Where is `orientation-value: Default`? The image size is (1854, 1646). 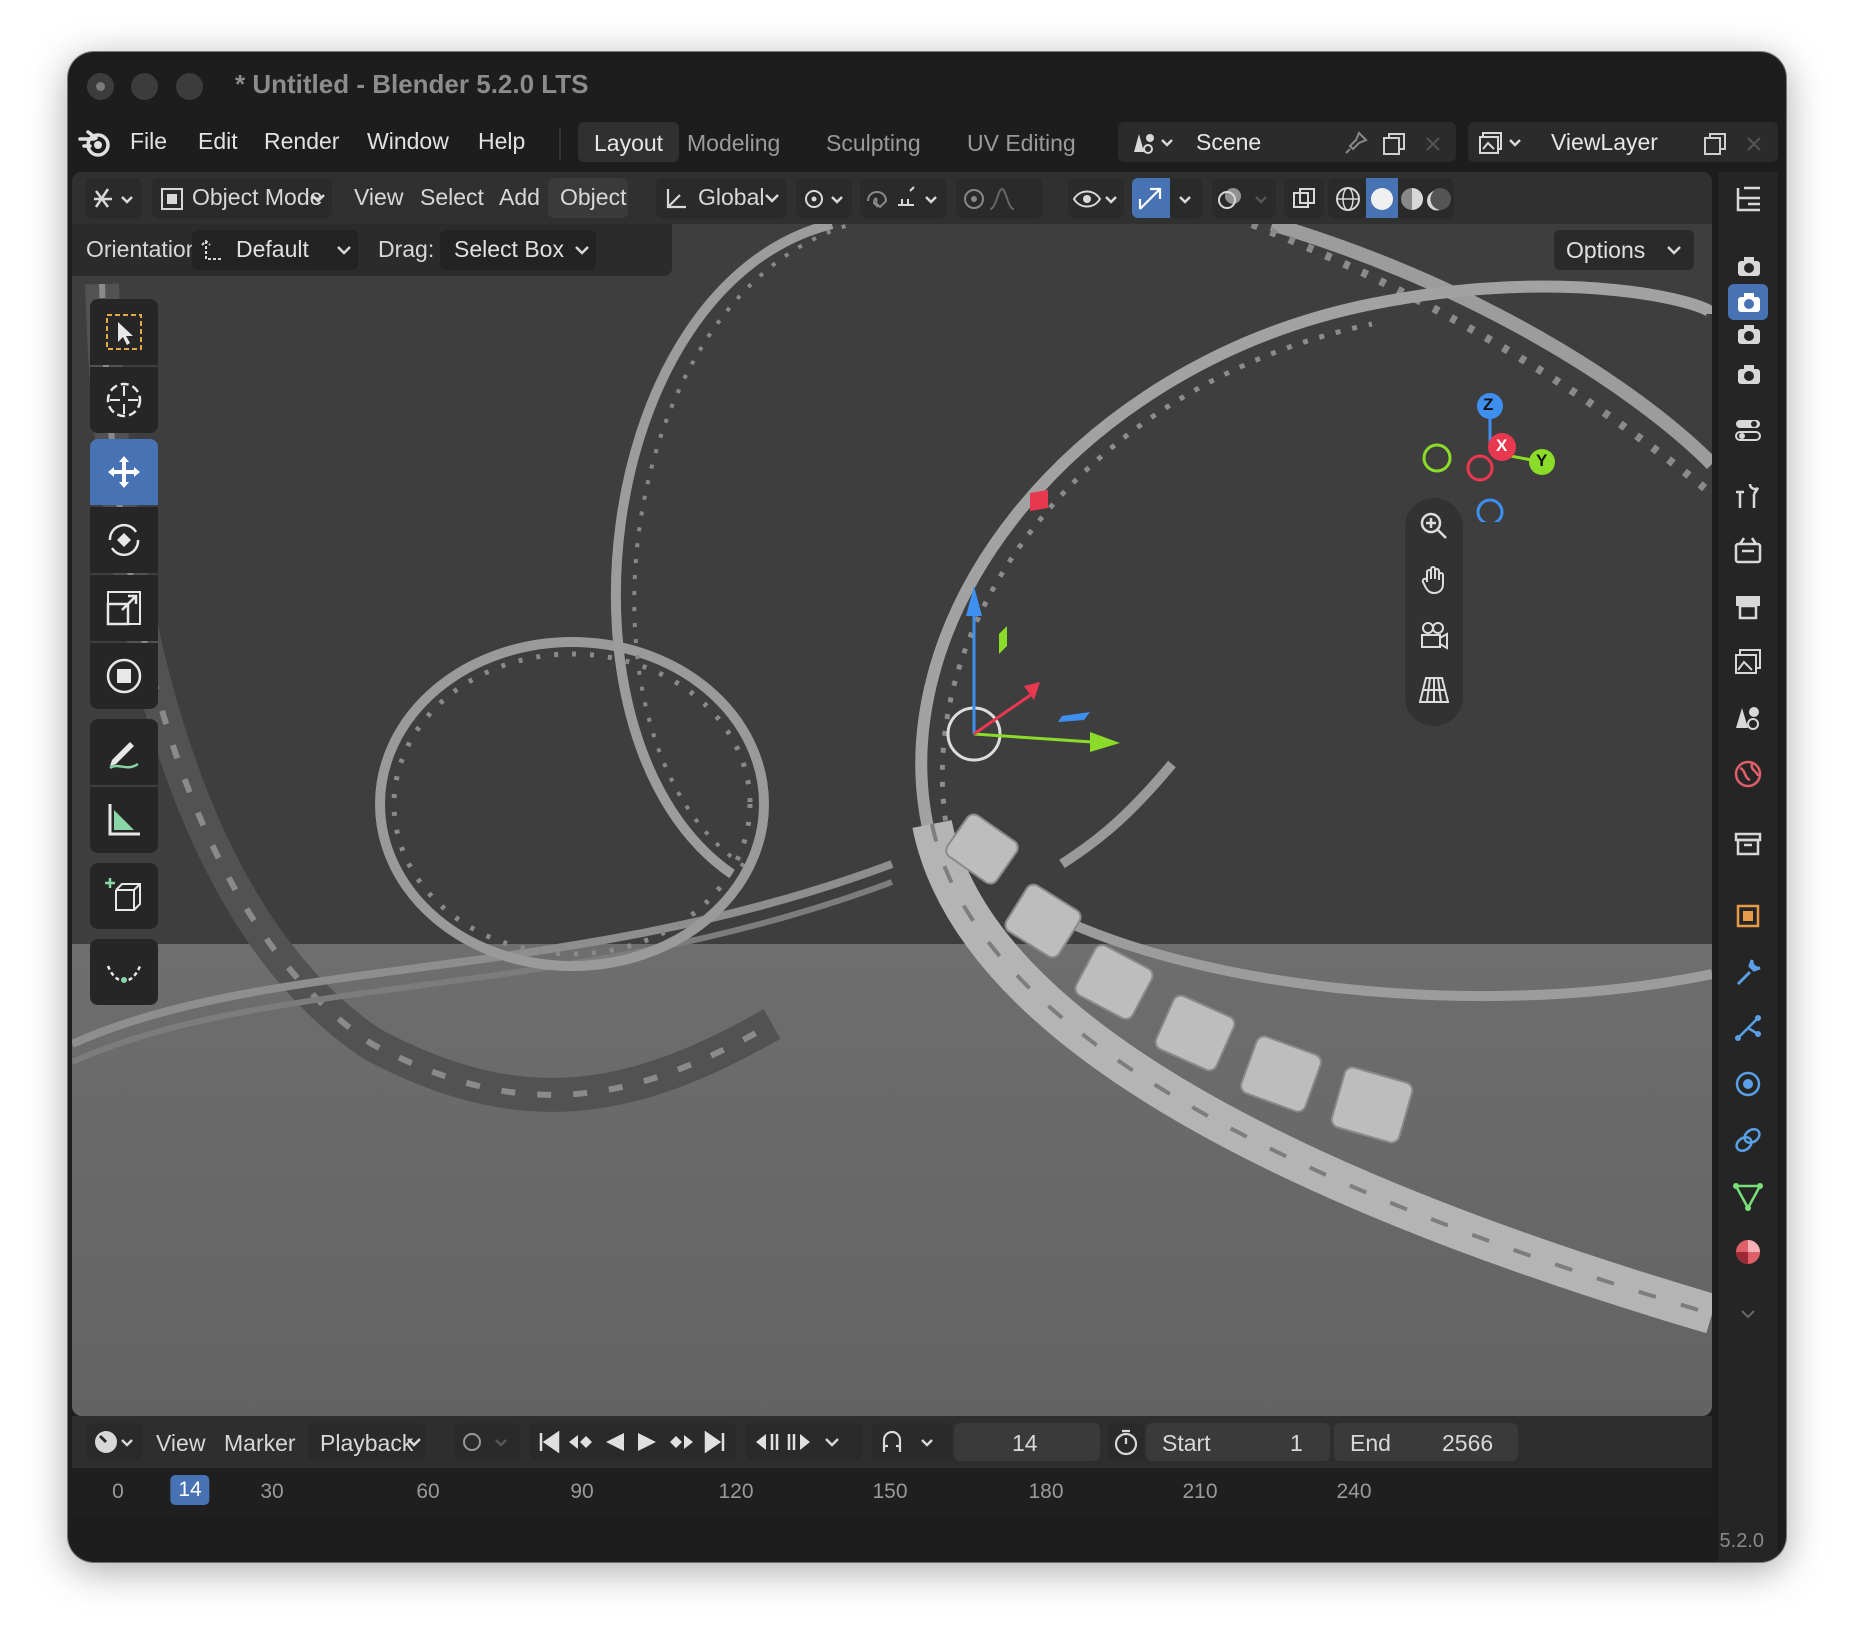 orientation-value: Default is located at coordinates (272, 249).